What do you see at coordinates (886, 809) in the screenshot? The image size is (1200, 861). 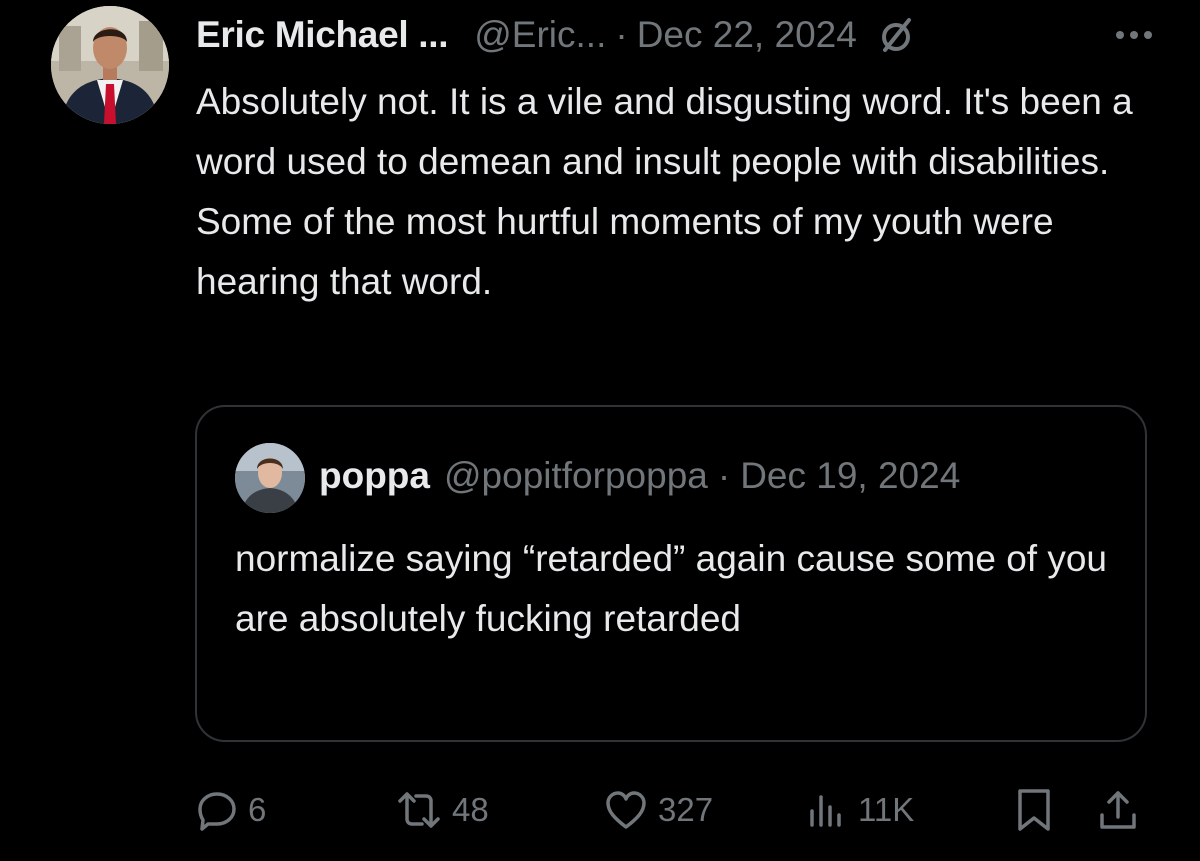 I see `views-count: 11K` at bounding box center [886, 809].